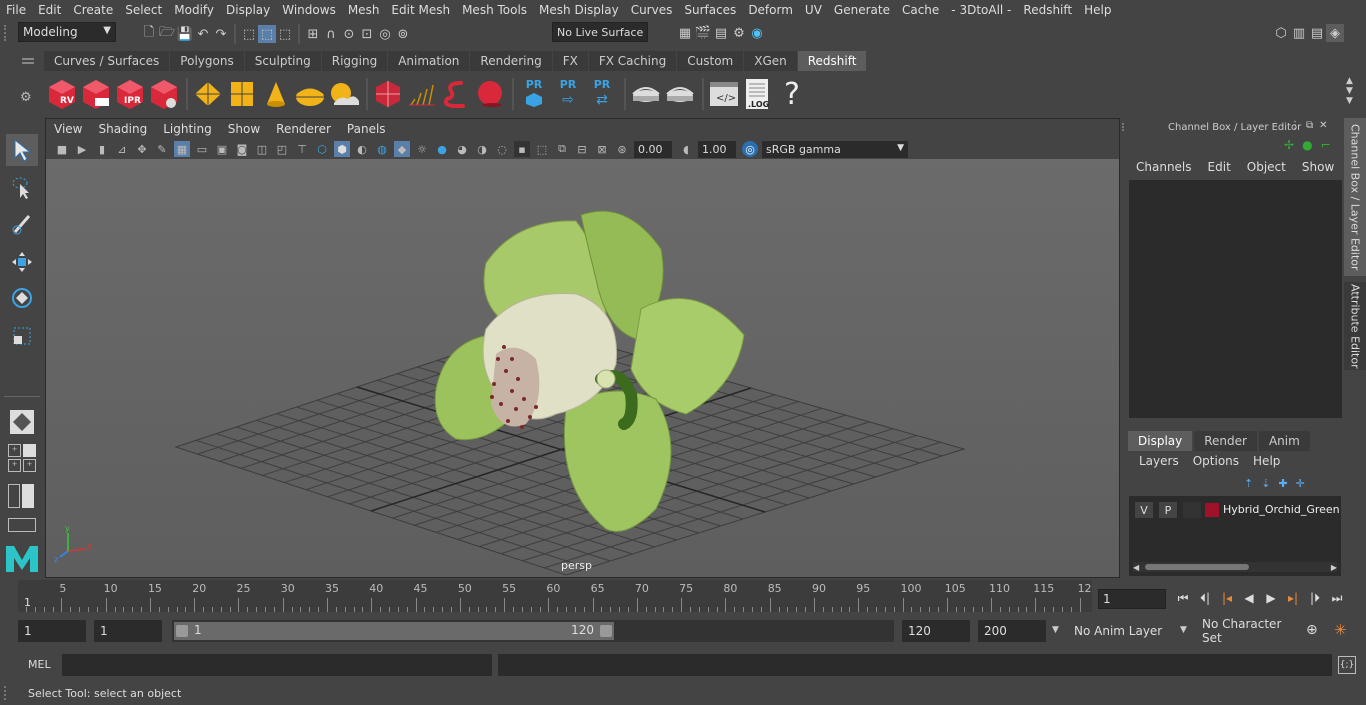 The width and height of the screenshot is (1366, 705). What do you see at coordinates (1249, 598) in the screenshot?
I see `play-backward-icon: ◀` at bounding box center [1249, 598].